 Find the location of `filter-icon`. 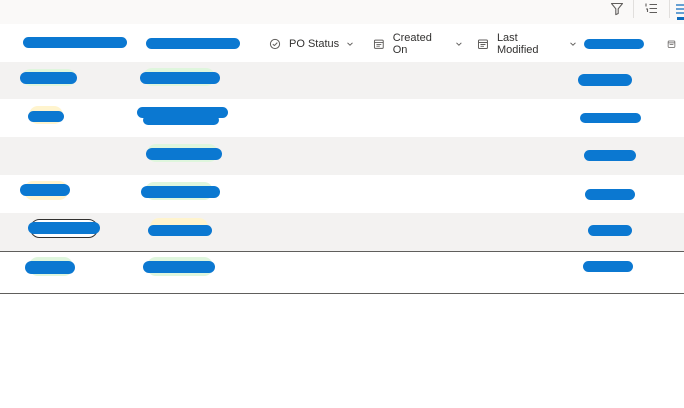

filter-icon is located at coordinates (617, 9).